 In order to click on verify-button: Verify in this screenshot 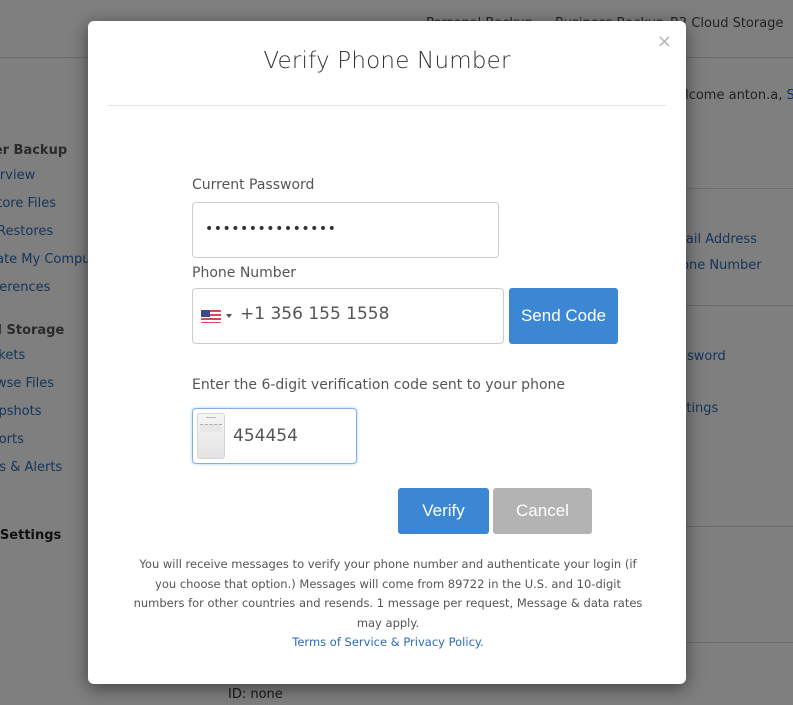, I will do `click(443, 511)`.